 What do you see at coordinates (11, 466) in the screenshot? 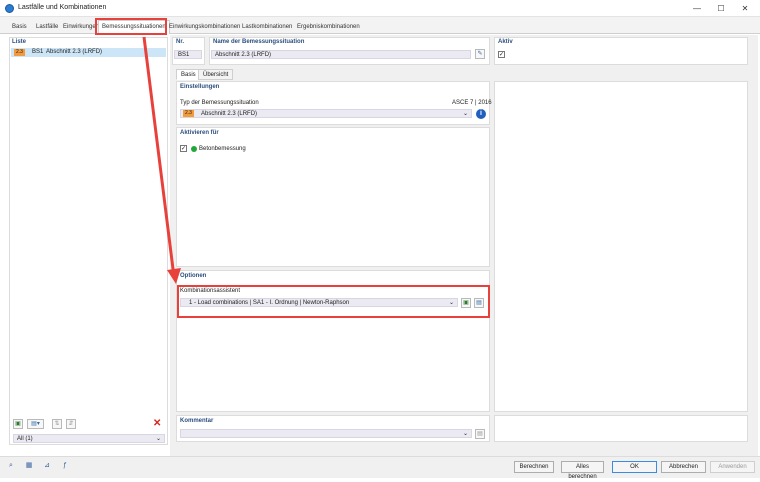
I see `search-icon: ⌕` at bounding box center [11, 466].